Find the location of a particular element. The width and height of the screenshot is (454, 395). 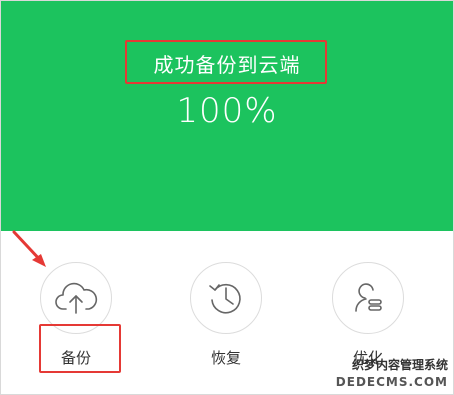

highlight-box-backup is located at coordinates (80, 348).